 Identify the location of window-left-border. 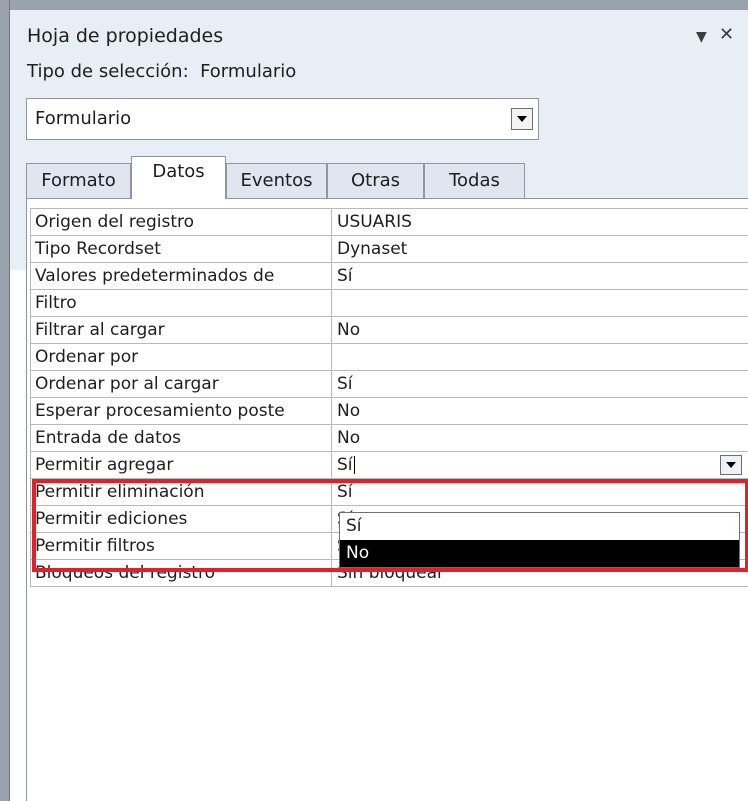
(5, 400).